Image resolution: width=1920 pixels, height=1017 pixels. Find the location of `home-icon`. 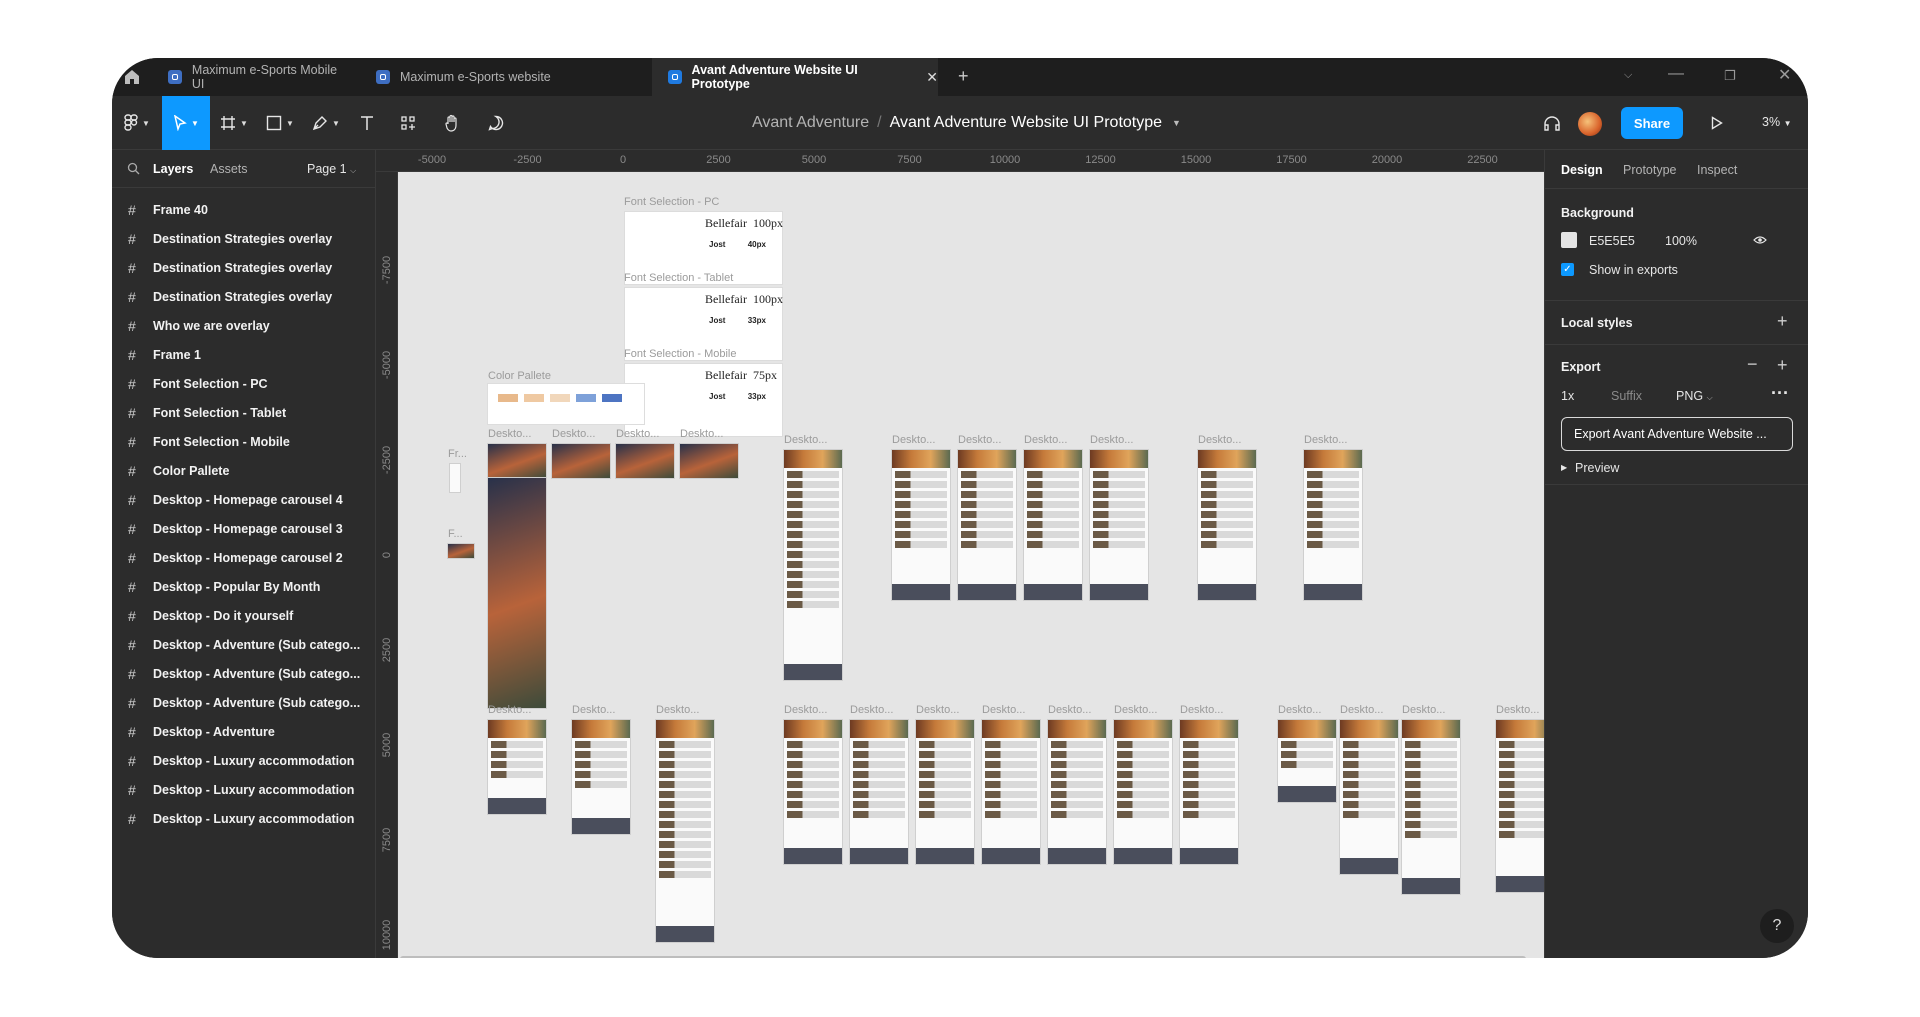

home-icon is located at coordinates (132, 77).